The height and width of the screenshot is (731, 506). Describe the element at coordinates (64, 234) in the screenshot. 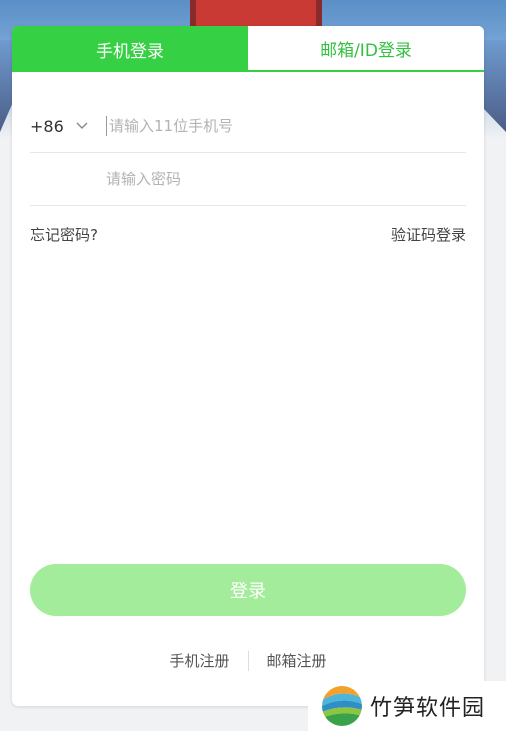

I see `forgot-password-link: 忘记密码?` at that location.